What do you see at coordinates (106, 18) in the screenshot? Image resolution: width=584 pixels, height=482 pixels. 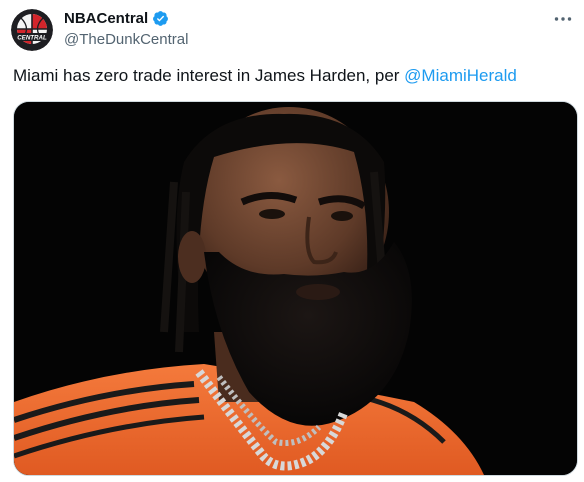 I see `display-name: NBACentral` at bounding box center [106, 18].